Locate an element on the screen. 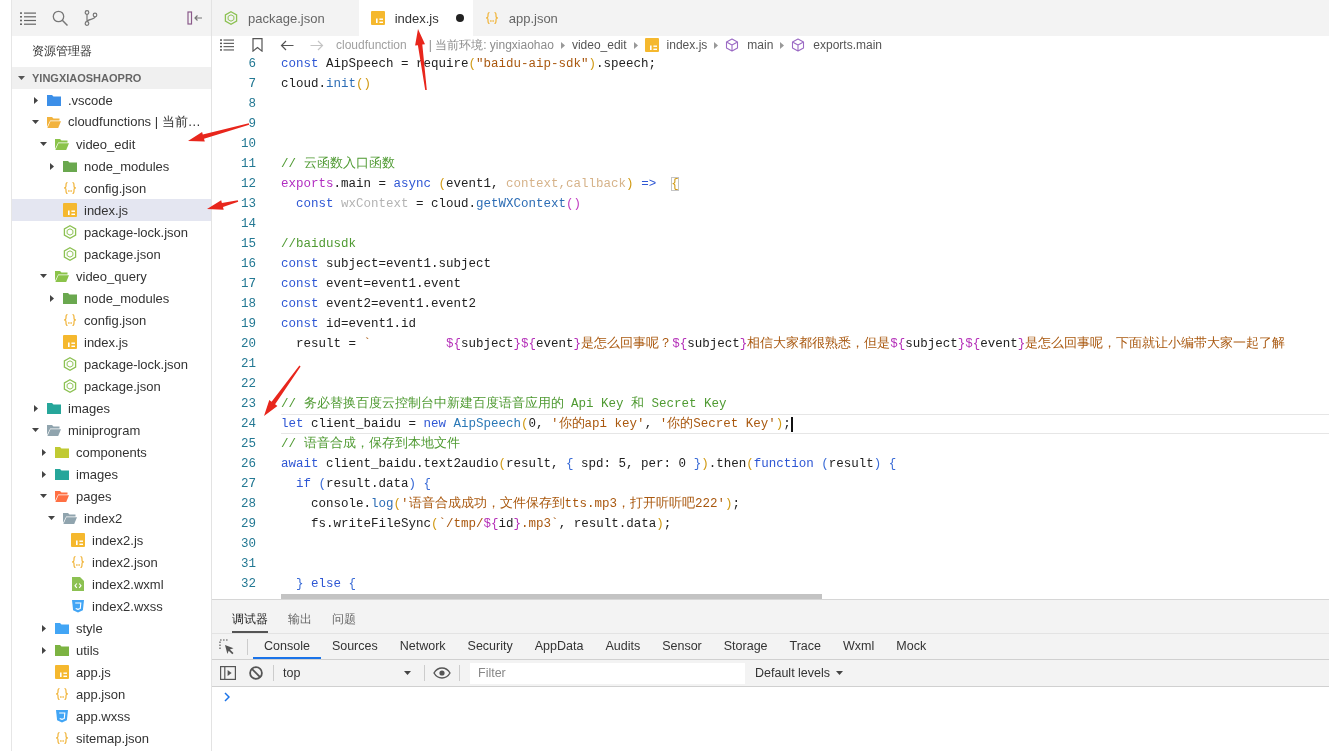  tree-item: miniprogram is located at coordinates (111, 430).